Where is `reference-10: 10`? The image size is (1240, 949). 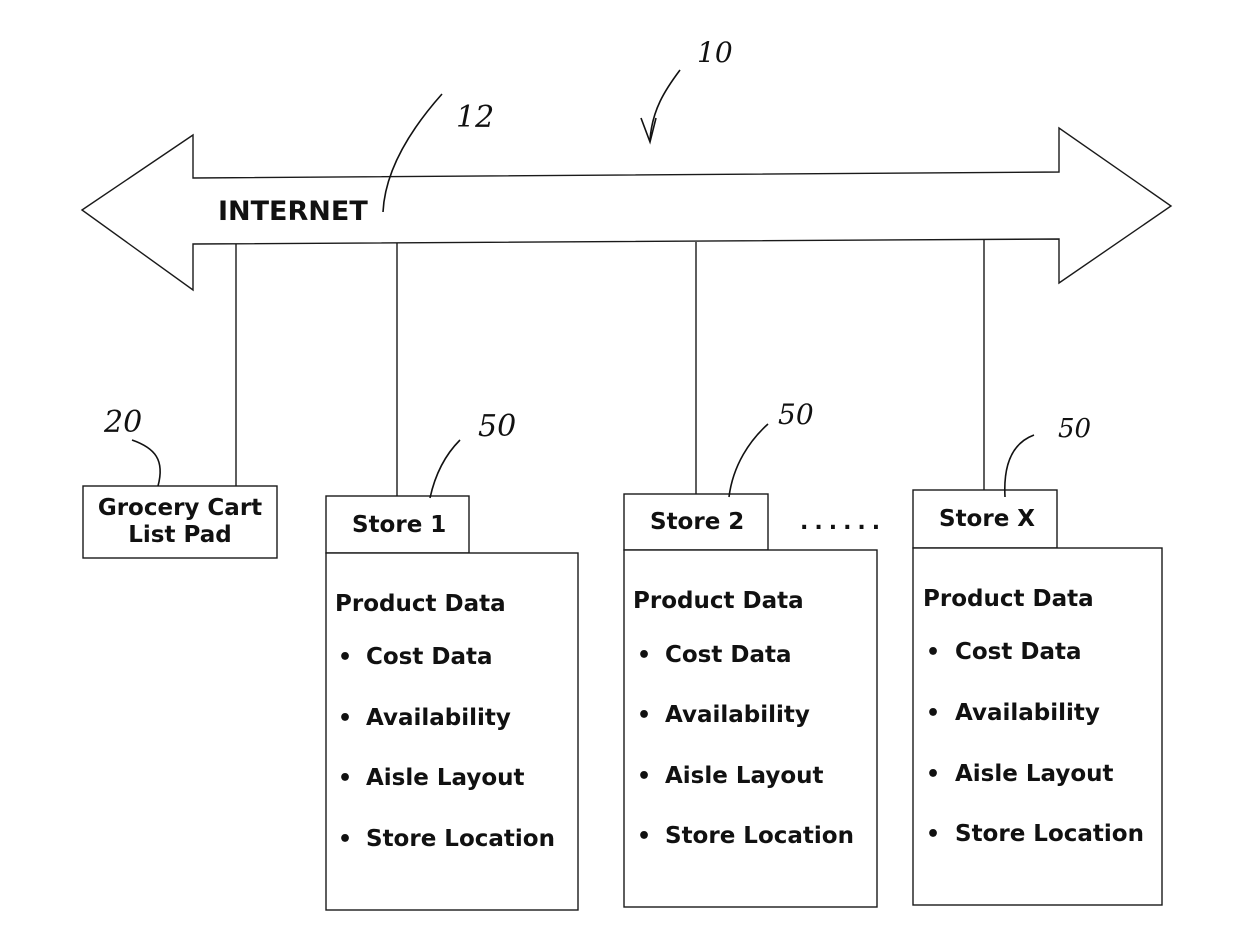
reference-10: 10 is located at coordinates (686, 90).